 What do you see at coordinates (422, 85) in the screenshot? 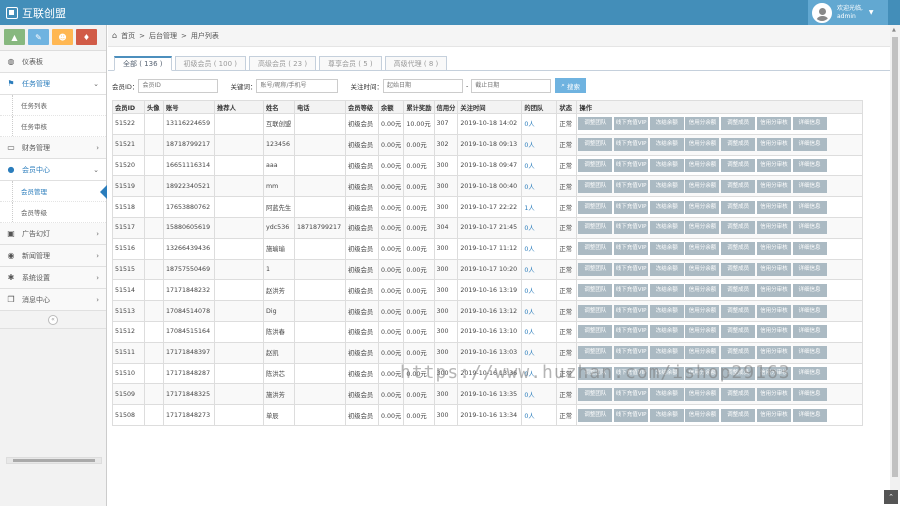
I see `start-date-input` at bounding box center [422, 85].